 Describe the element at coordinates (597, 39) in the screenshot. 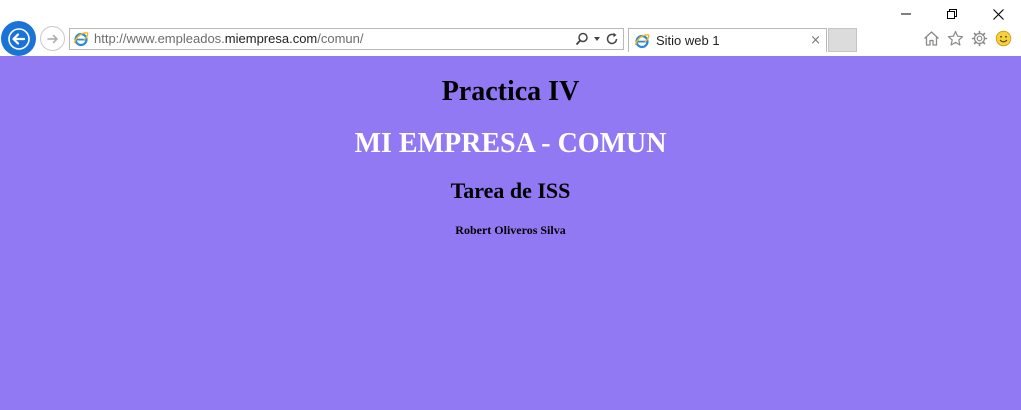

I see `chevron-down-icon` at that location.